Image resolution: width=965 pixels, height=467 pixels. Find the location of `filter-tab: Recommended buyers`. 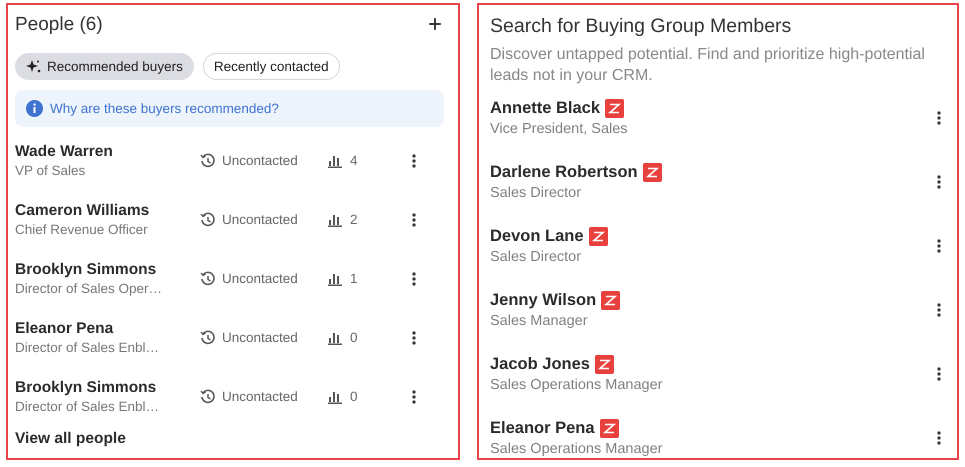

filter-tab: Recommended buyers is located at coordinates (104, 66).